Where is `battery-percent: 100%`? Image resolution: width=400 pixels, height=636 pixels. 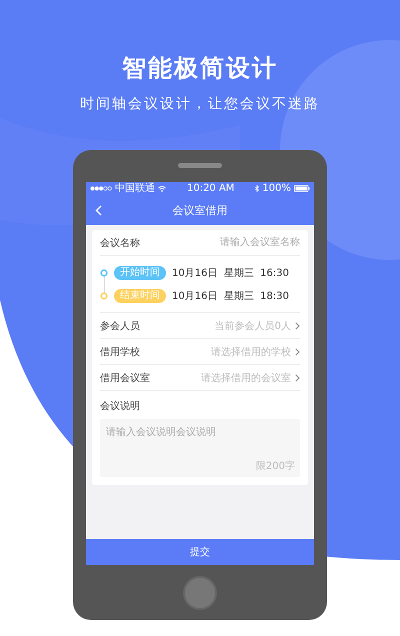 battery-percent: 100% is located at coordinates (276, 188).